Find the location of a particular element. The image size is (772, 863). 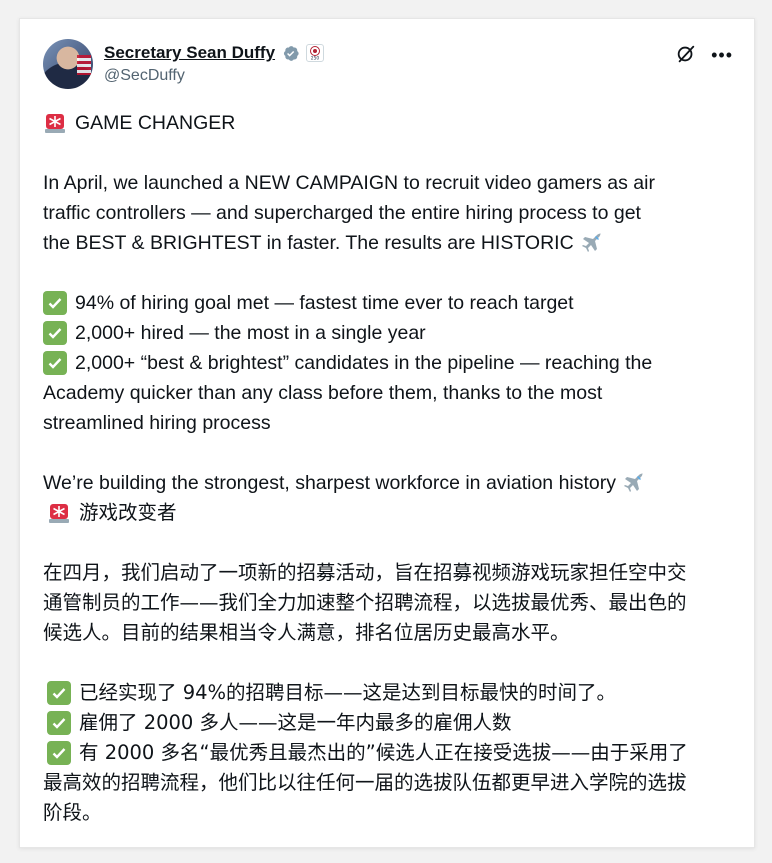

zh-bullet-3-line-2: 最高效的招聘流程，他们比以往任何一届的选拔队伍都更早进入学院的选拔 is located at coordinates (365, 782).